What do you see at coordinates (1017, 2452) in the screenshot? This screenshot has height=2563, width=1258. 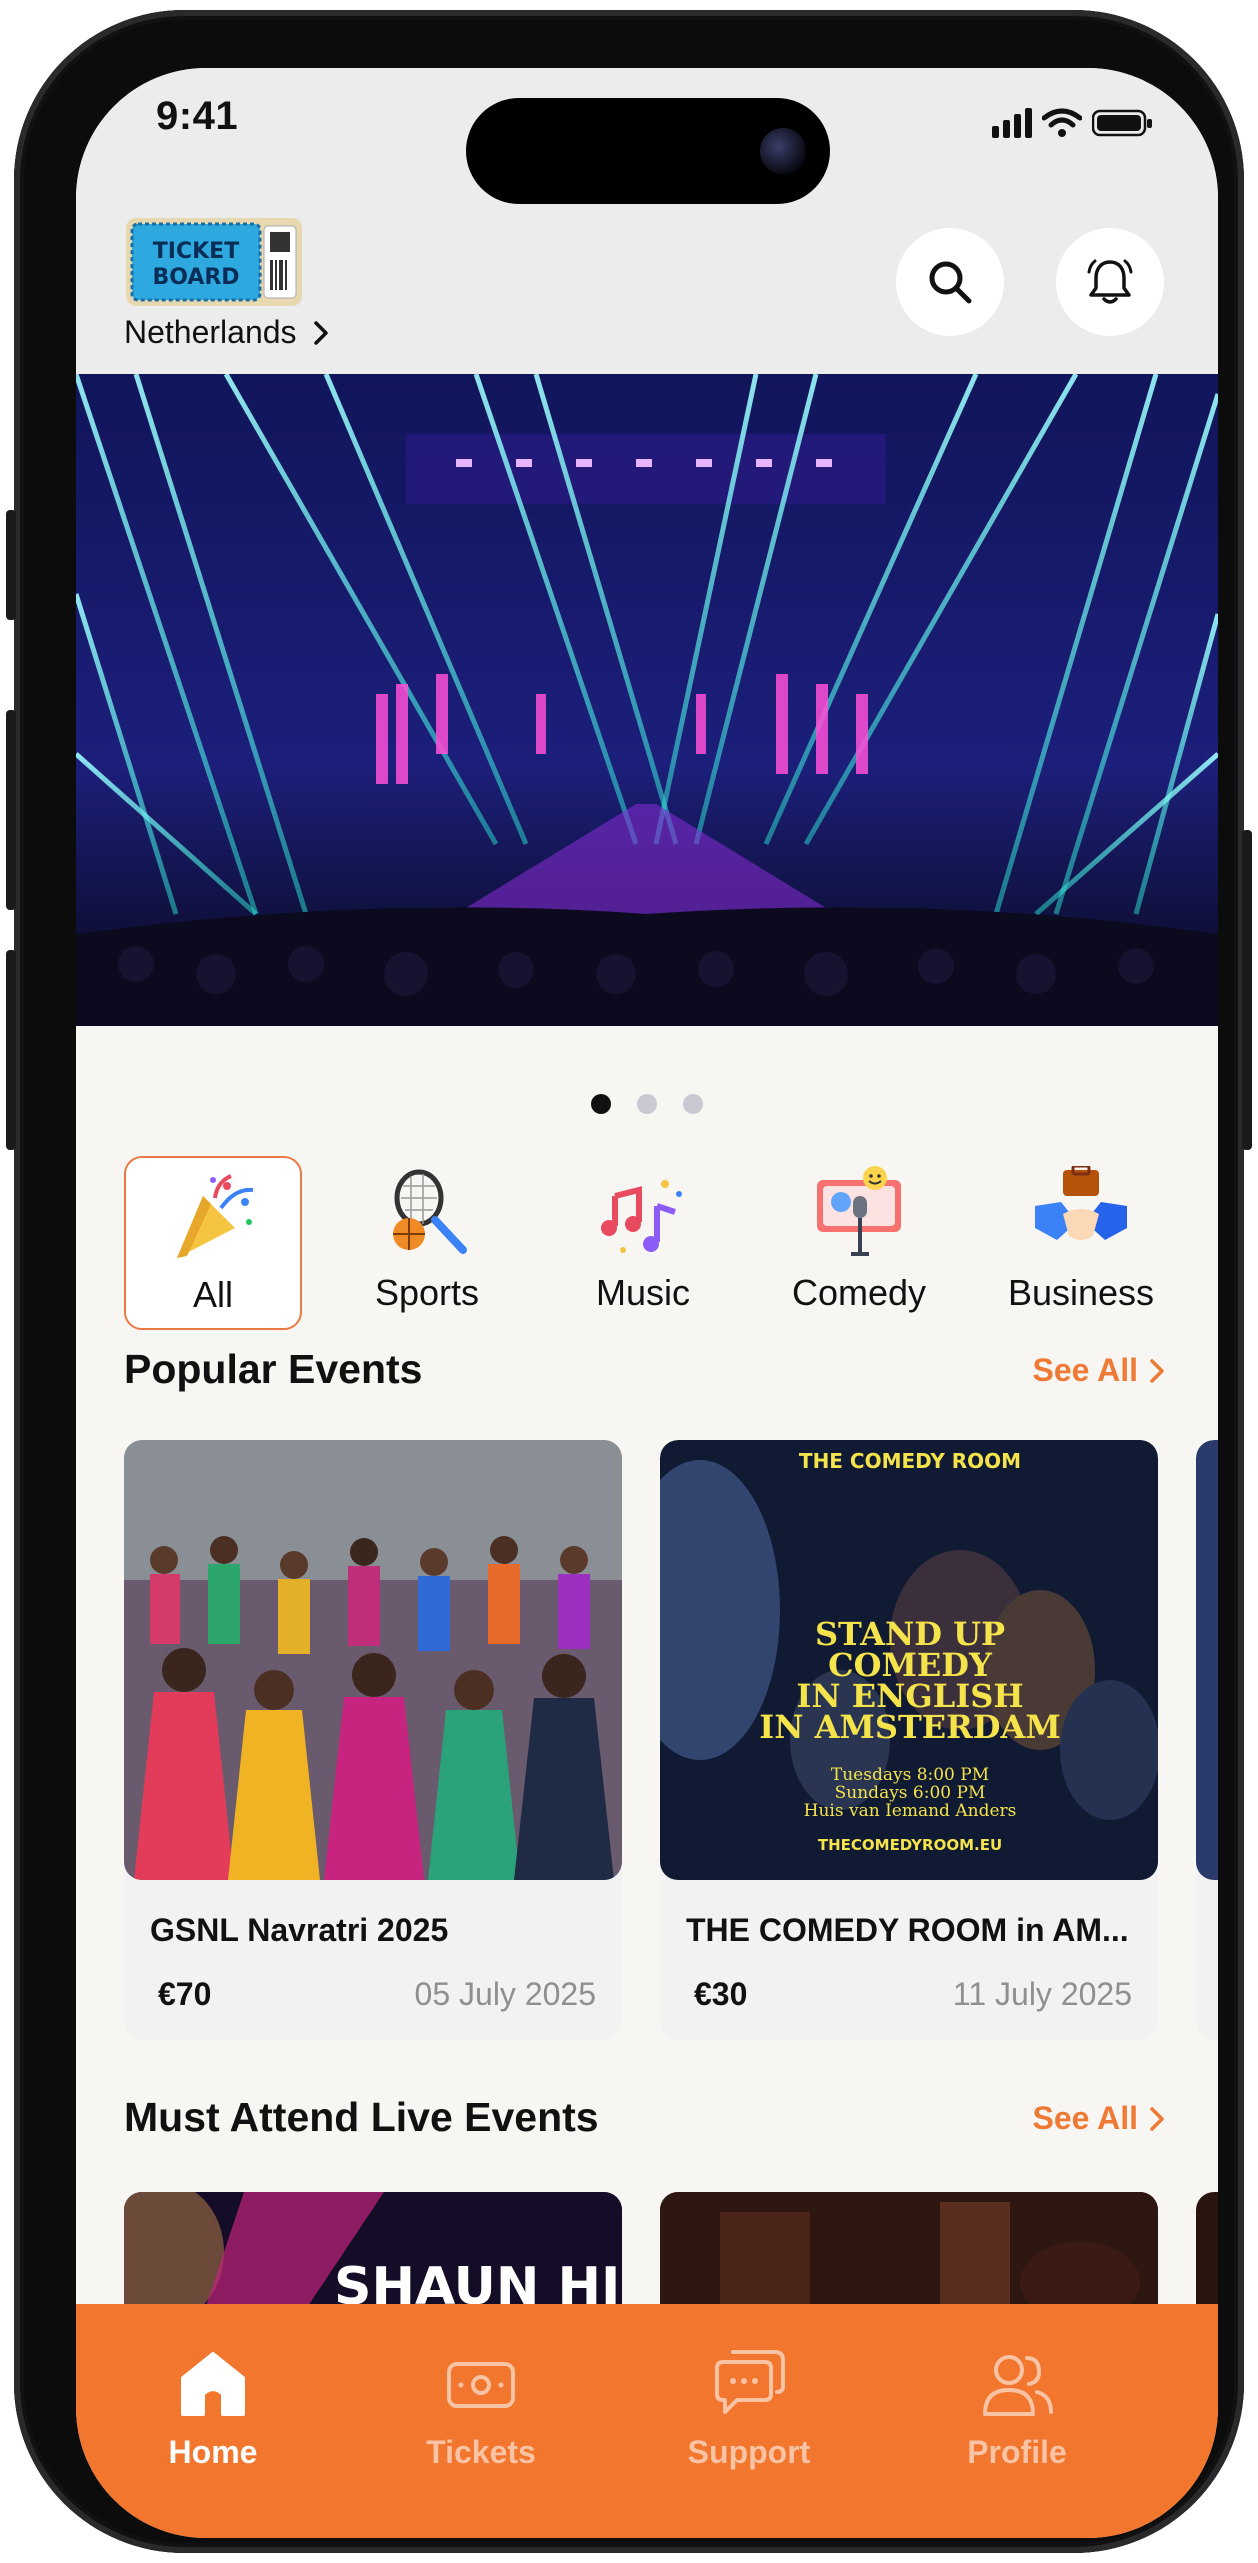 I see `tab-label: Profile` at bounding box center [1017, 2452].